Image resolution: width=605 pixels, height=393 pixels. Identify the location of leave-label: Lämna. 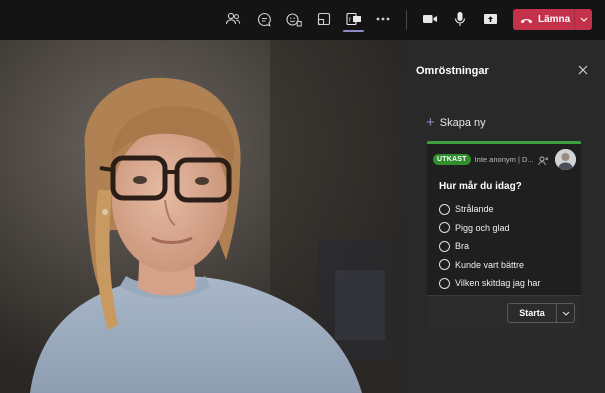
(554, 19).